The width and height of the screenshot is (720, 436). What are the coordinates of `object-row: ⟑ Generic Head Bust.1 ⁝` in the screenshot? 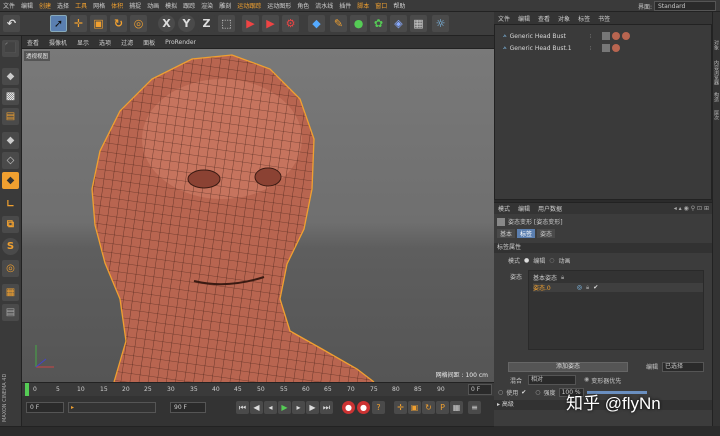 It's located at (604, 48).